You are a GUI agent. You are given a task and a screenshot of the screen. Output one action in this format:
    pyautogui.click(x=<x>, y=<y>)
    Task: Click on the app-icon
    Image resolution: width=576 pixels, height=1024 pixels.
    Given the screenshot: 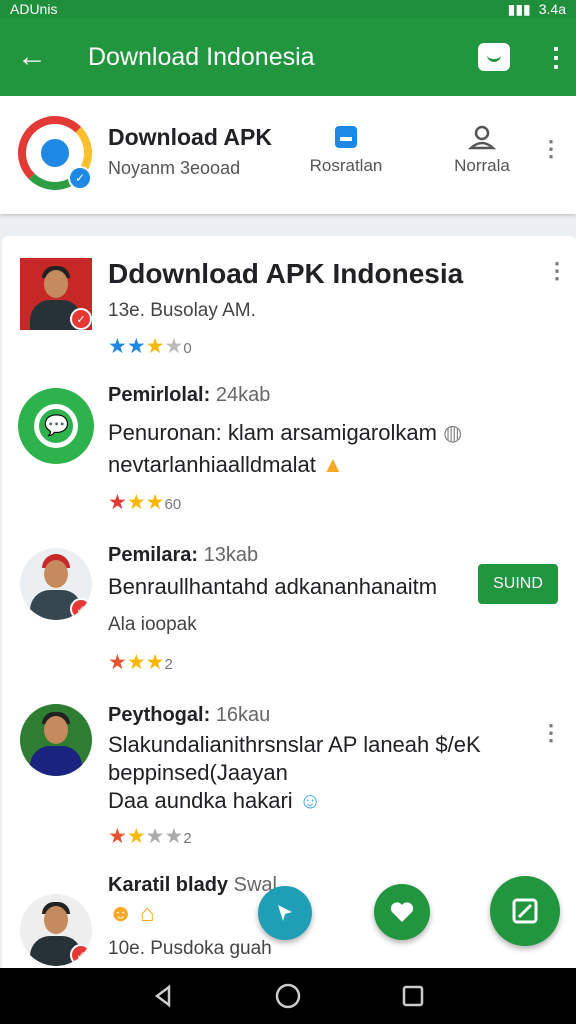 What is the action you would take?
    pyautogui.click(x=56, y=426)
    